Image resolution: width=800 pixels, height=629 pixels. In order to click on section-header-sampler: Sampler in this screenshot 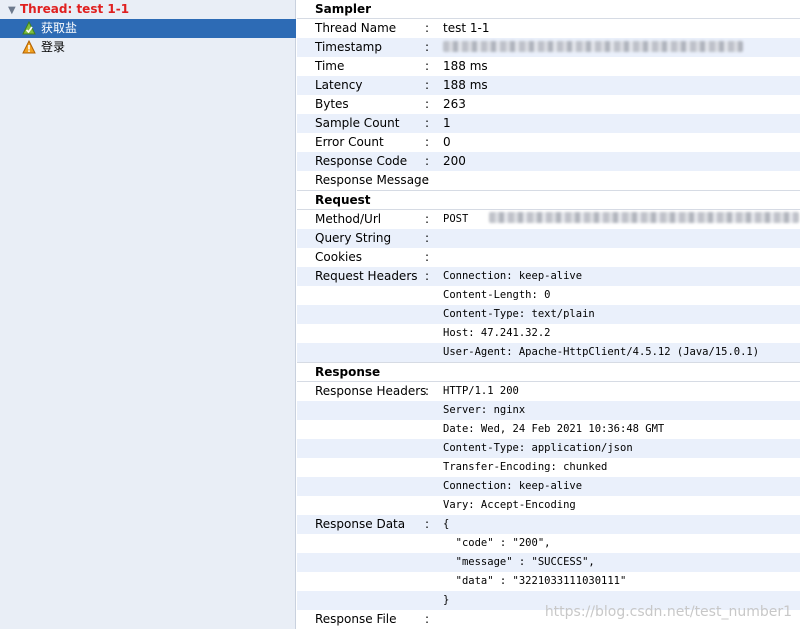, I will do `click(548, 9)`.